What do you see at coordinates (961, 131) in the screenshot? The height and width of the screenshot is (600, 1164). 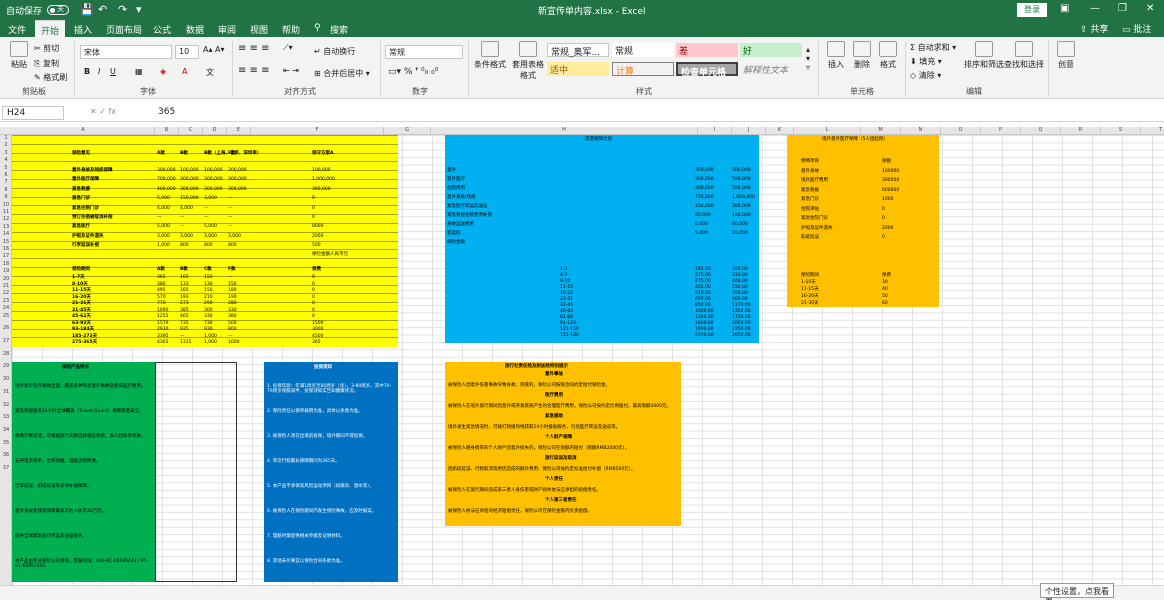 I see `column-header-o: O` at bounding box center [961, 131].